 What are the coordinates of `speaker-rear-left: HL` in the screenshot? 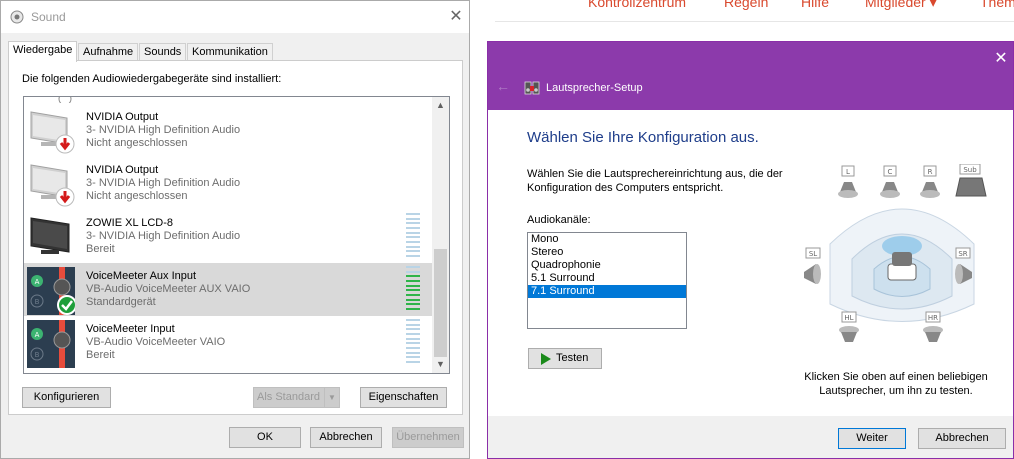 It's located at (849, 326).